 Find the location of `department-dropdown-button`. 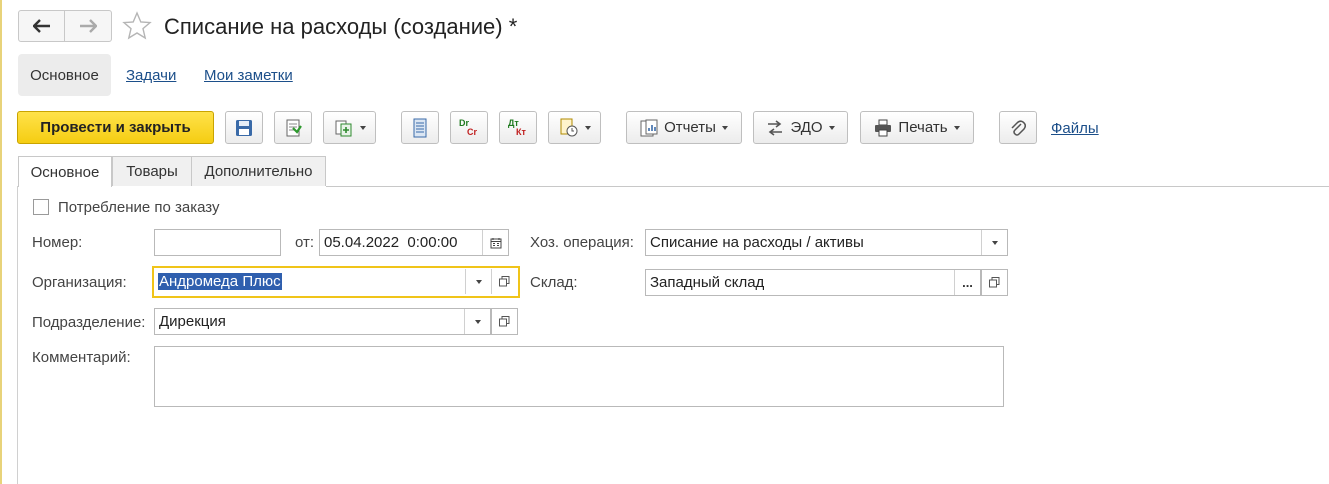

department-dropdown-button is located at coordinates (477, 321).